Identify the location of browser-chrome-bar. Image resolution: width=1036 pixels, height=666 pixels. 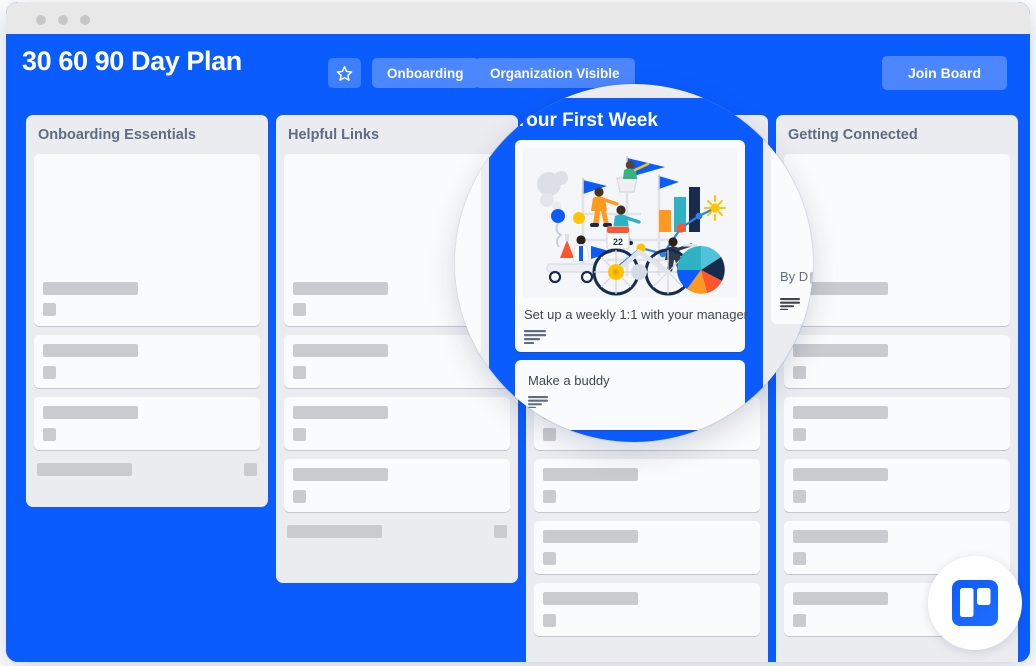
(518, 18).